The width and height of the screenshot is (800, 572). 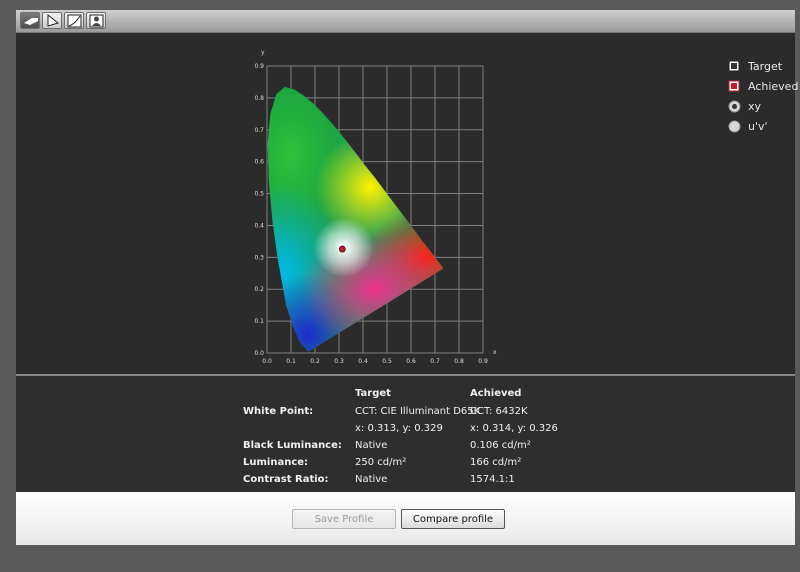 I want to click on contrast-ratio-target: Native, so click(x=371, y=479).